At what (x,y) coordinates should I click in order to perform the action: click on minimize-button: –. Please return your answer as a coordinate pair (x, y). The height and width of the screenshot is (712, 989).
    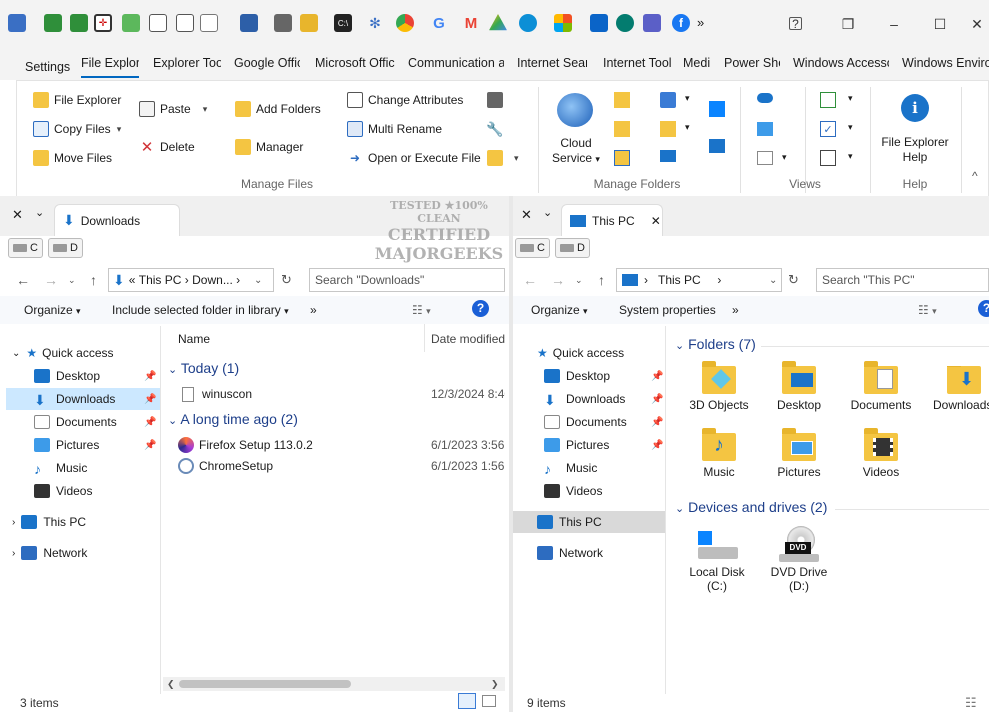
    Looking at the image, I should click on (894, 24).